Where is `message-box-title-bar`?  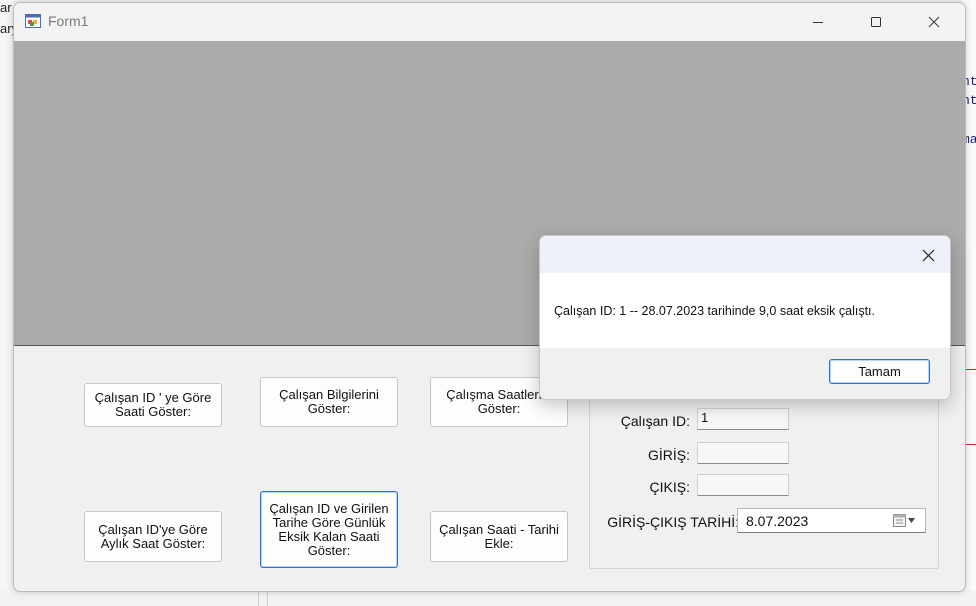
message-box-title-bar is located at coordinates (745, 254).